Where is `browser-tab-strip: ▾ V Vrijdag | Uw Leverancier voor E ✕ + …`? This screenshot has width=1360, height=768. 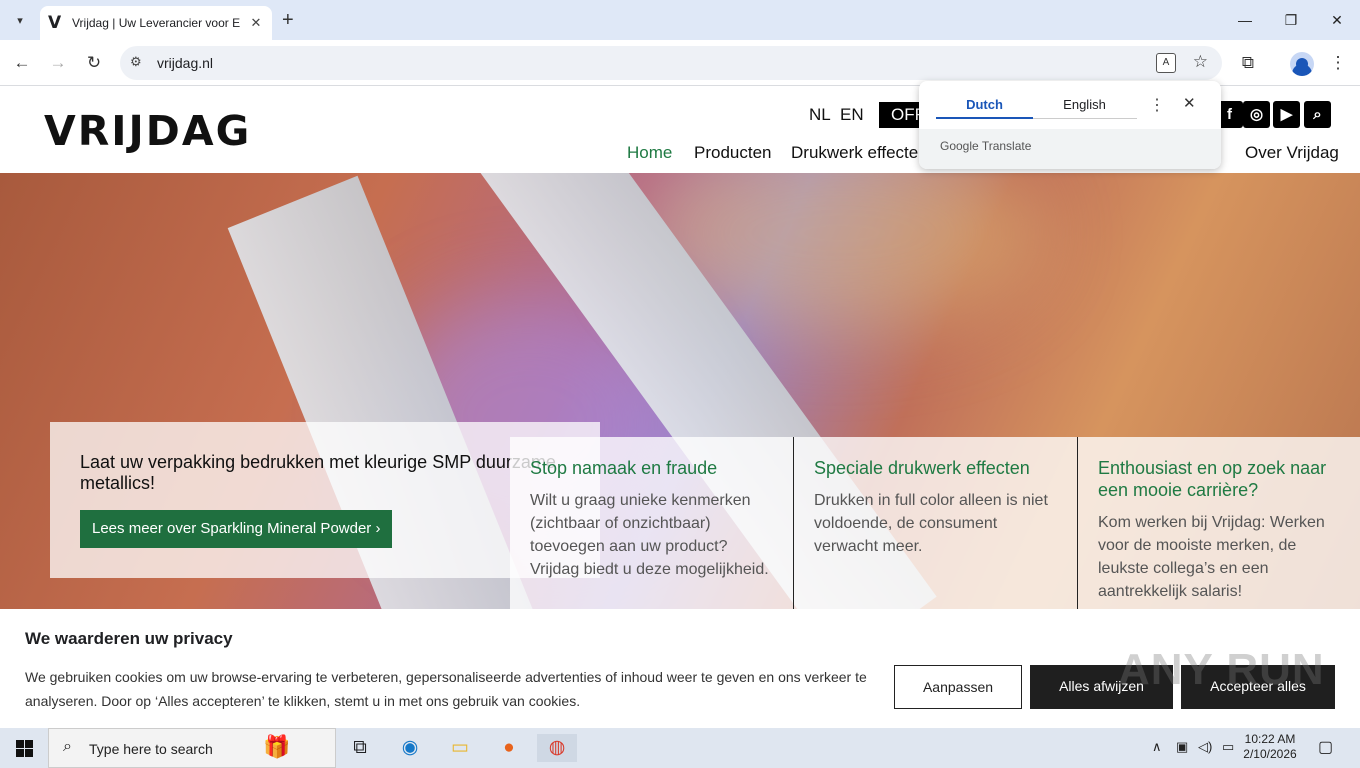 browser-tab-strip: ▾ V Vrijdag | Uw Leverancier voor E ✕ + … is located at coordinates (680, 20).